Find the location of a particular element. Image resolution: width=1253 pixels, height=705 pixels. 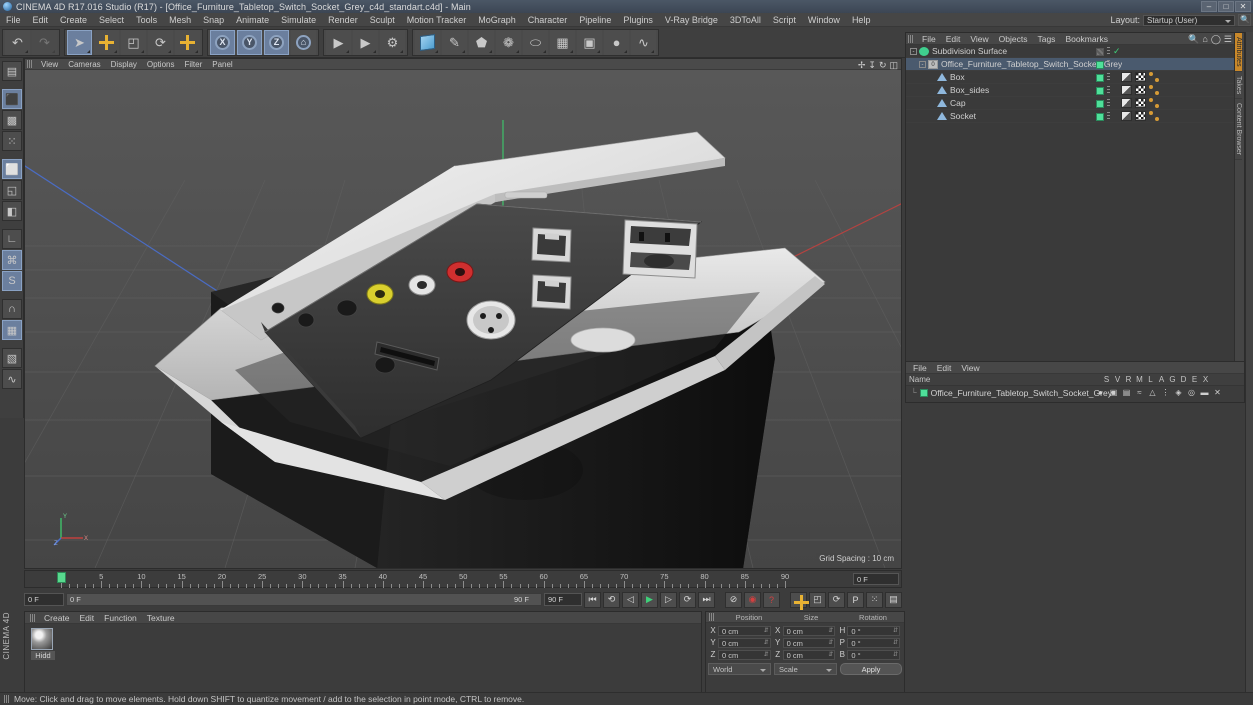

menu-pipeline: Pipeline is located at coordinates (595, 20).